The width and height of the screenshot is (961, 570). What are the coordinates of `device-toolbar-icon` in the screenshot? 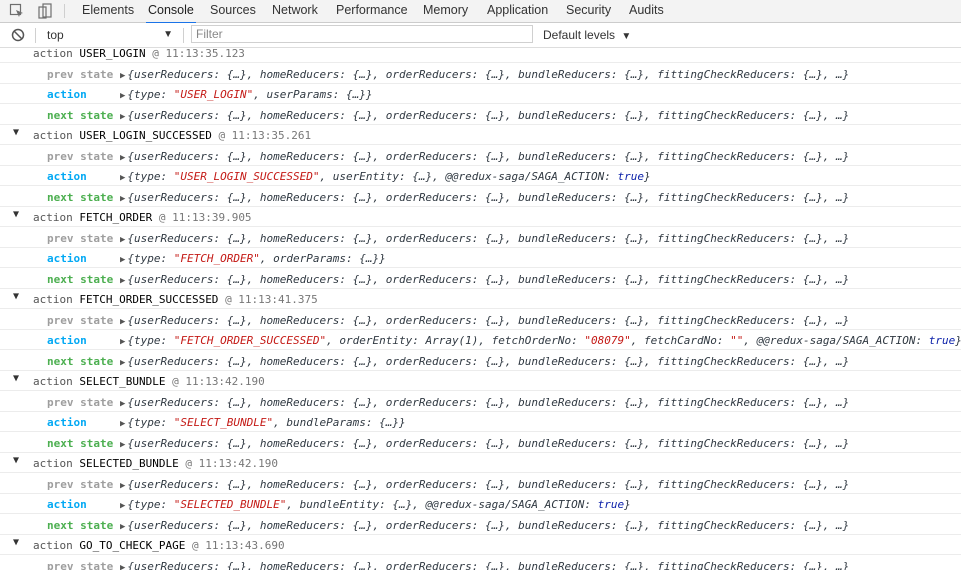 It's located at (45, 11).